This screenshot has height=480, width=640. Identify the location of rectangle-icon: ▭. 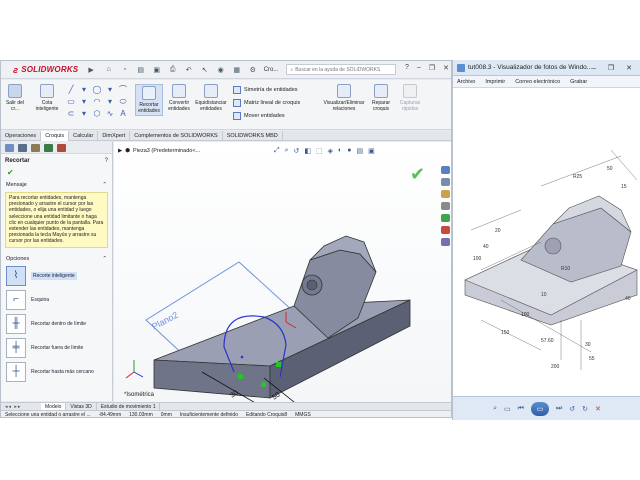
(71, 101).